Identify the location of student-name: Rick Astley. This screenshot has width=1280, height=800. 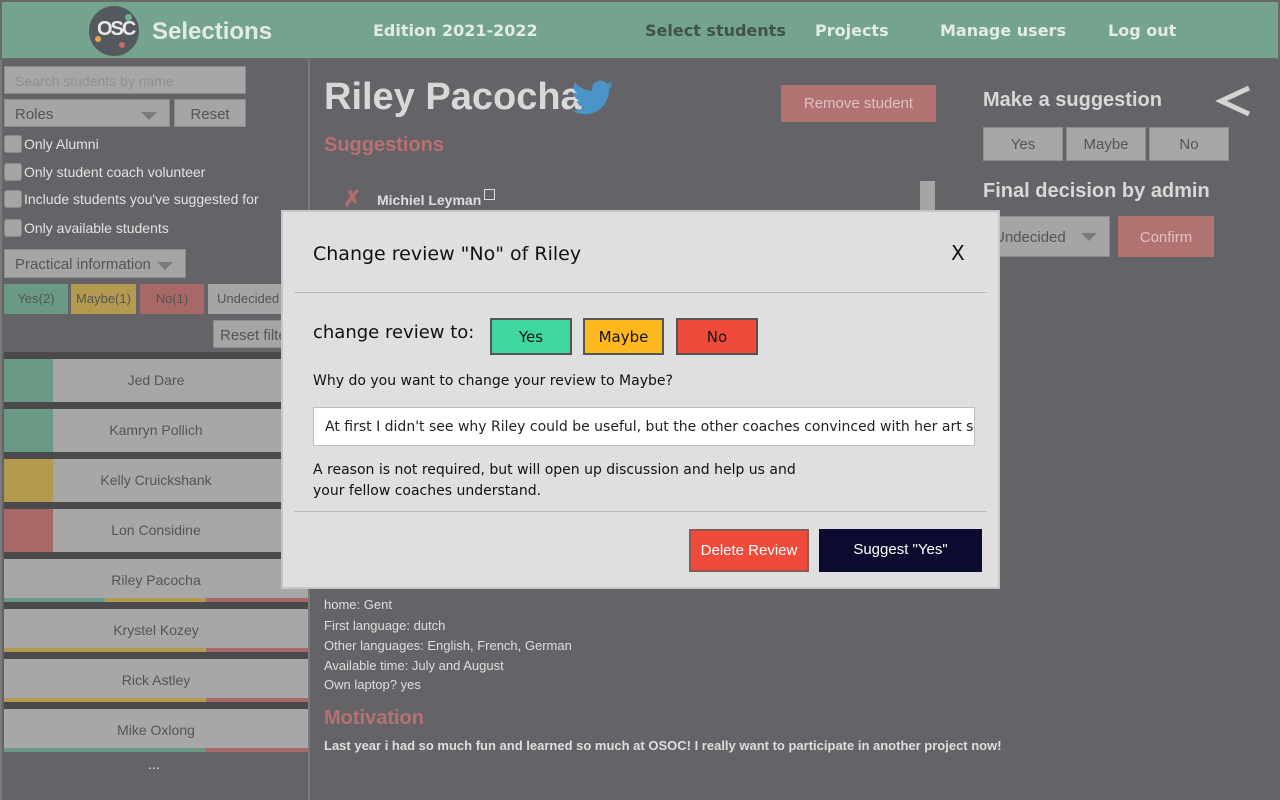
(156, 680).